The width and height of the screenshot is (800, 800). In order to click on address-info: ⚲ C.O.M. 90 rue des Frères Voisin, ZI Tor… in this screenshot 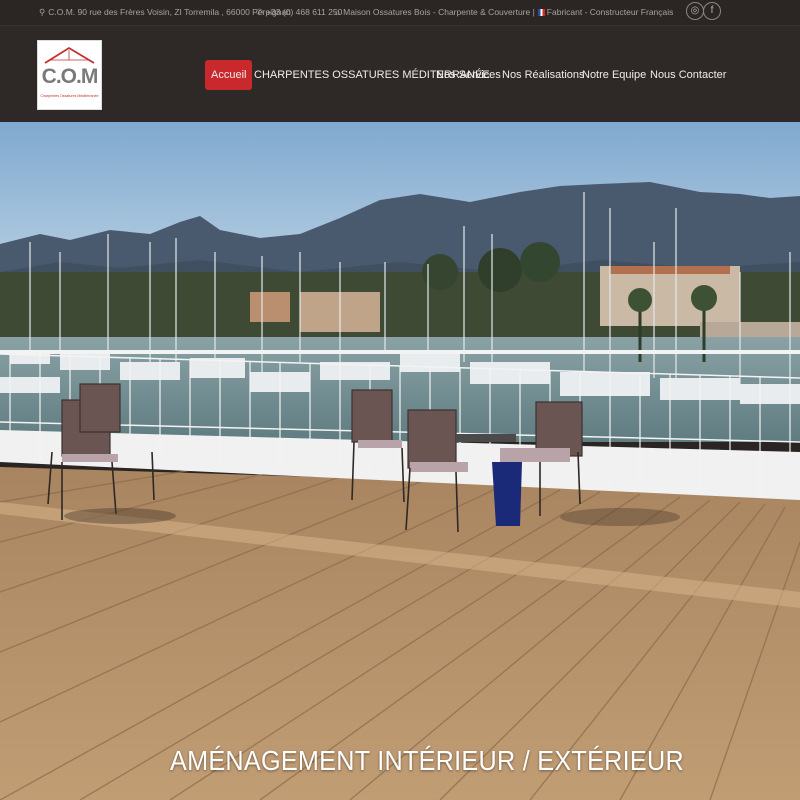, I will do `click(165, 12)`.